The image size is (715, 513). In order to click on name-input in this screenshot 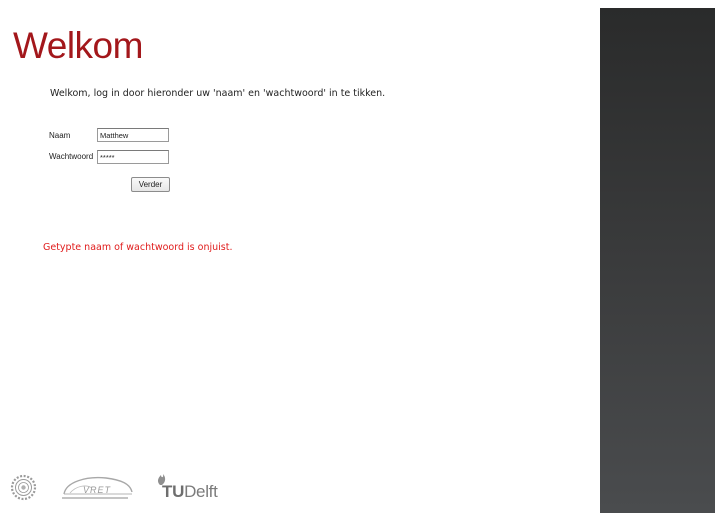, I will do `click(133, 135)`.